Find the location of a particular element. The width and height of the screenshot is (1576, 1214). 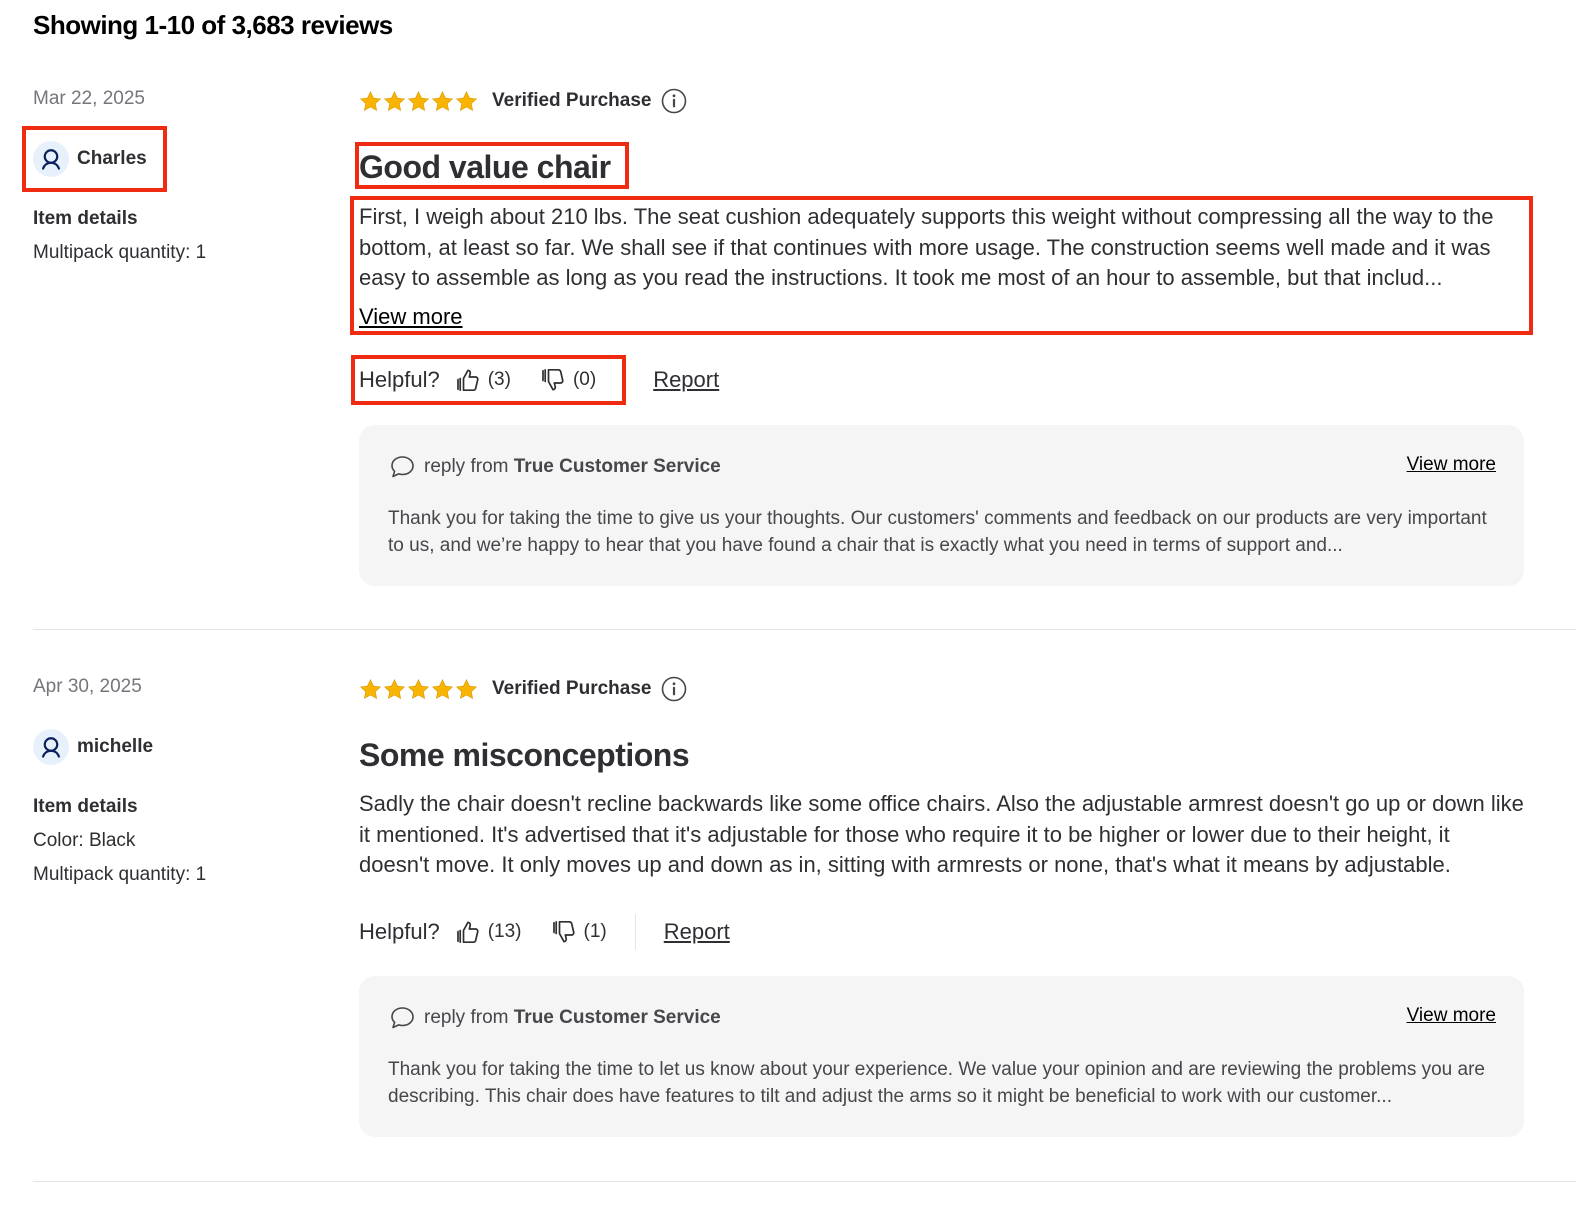

review-date: Mar 22, 2025 is located at coordinates (89, 98).